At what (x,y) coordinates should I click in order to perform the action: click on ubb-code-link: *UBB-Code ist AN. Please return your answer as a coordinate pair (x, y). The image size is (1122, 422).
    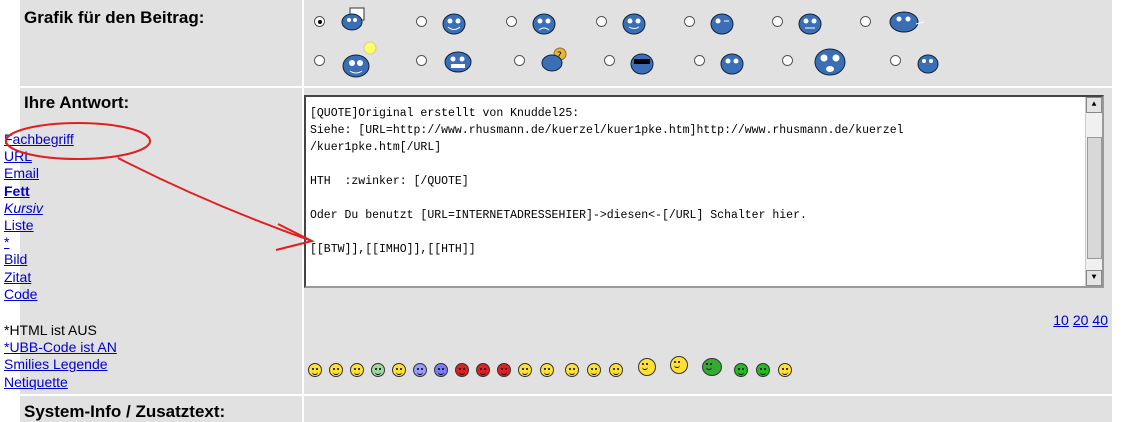
    Looking at the image, I should click on (60, 347).